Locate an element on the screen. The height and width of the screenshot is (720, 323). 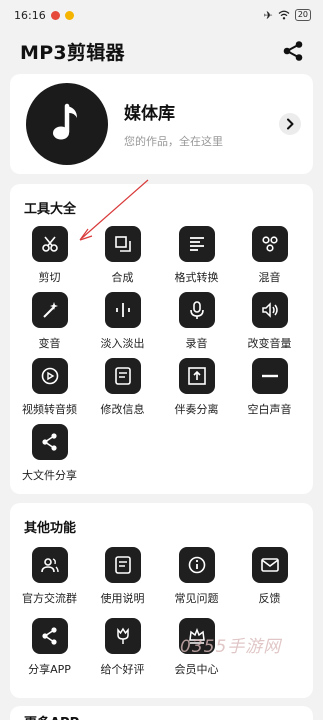
status-bar: 16:16 ✈ 20 is located at coordinates (161, 15).